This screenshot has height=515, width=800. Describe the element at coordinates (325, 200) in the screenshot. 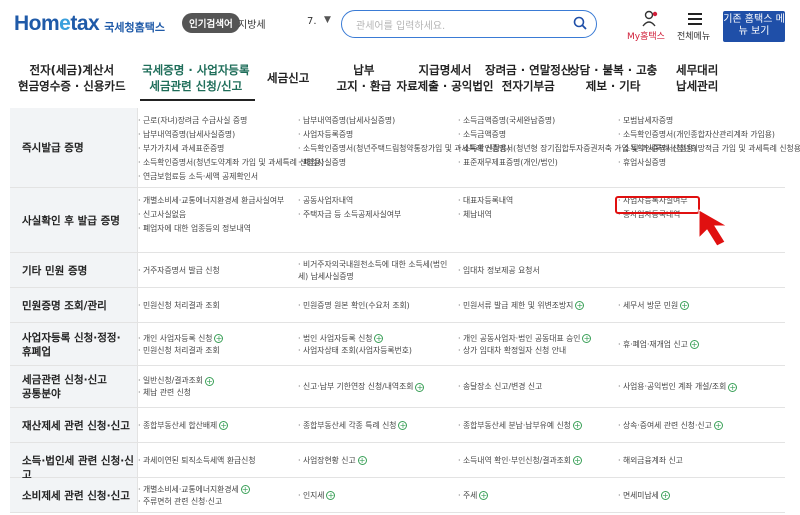

I see `menu-link: · 공동사업자내역` at that location.